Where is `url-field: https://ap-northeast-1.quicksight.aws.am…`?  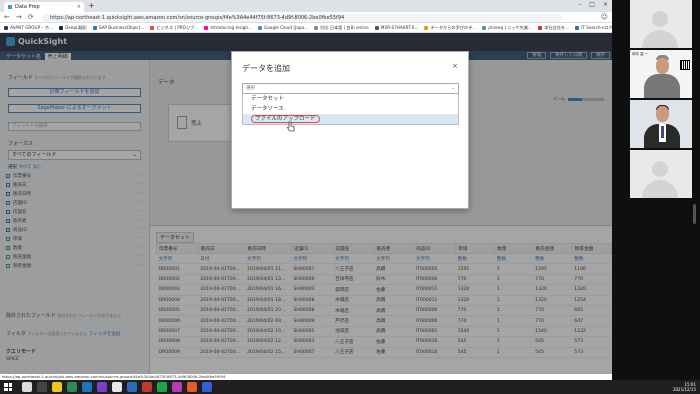 url-field: https://ap-northeast-1.quicksight.aws.am… is located at coordinates (302, 17).